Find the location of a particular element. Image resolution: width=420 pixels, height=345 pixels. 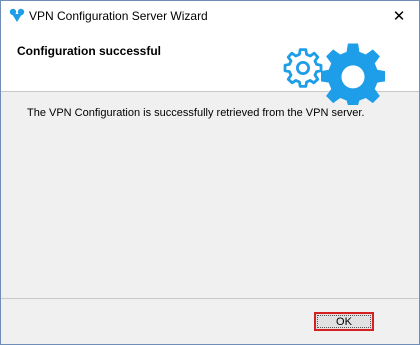

close-icon: ✕ is located at coordinates (399, 16).